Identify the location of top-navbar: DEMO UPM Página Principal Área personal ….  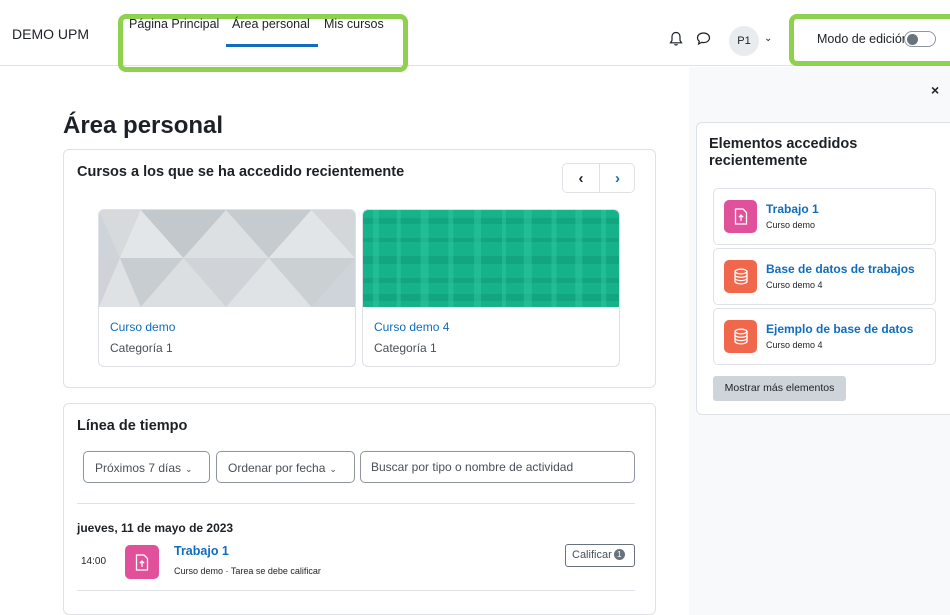
(475, 36).